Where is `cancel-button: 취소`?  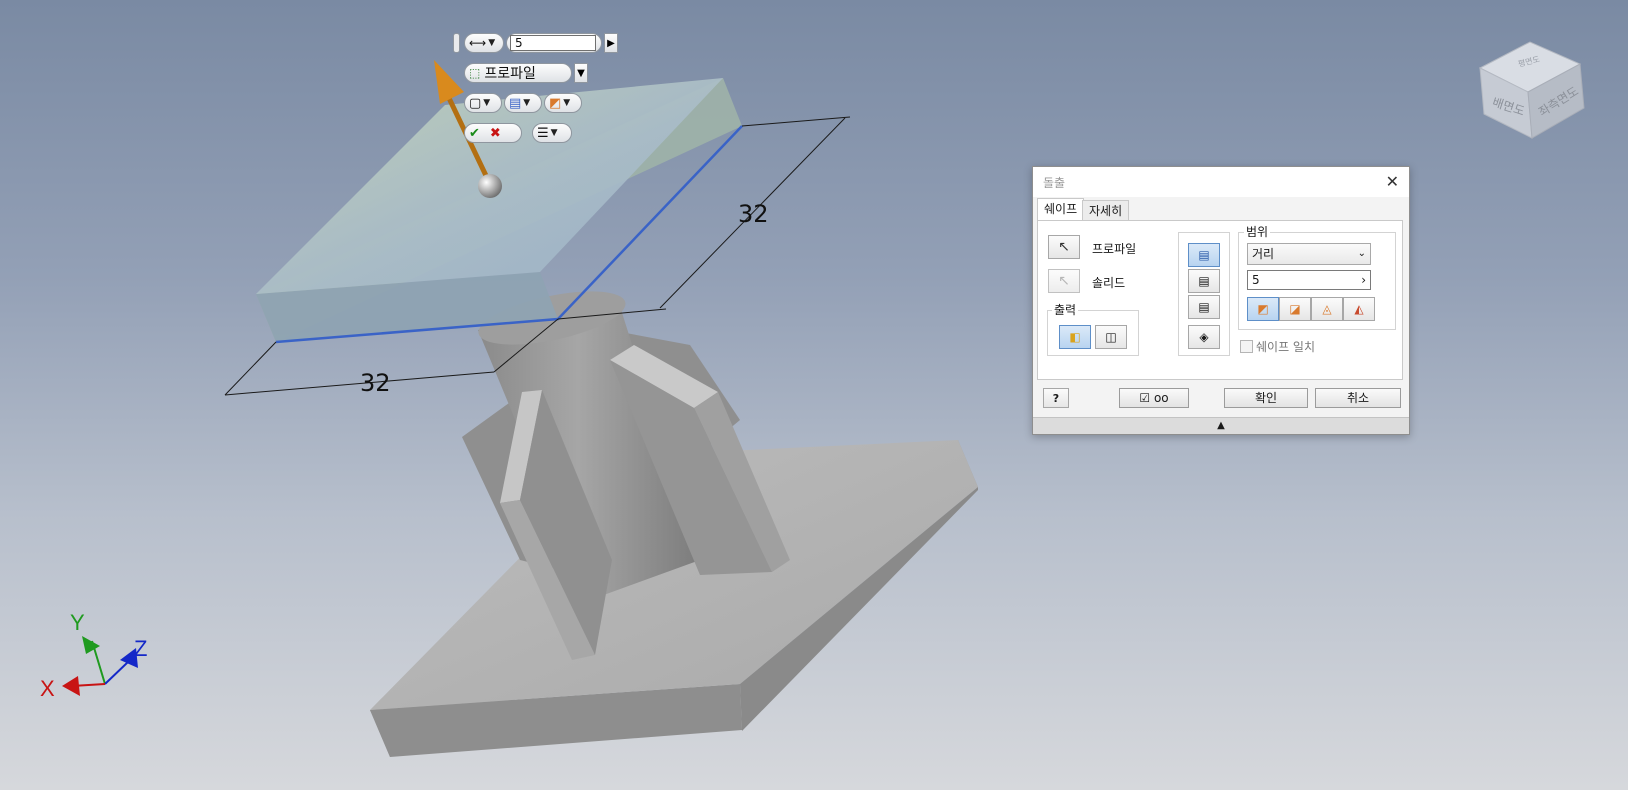 cancel-button: 취소 is located at coordinates (1358, 398).